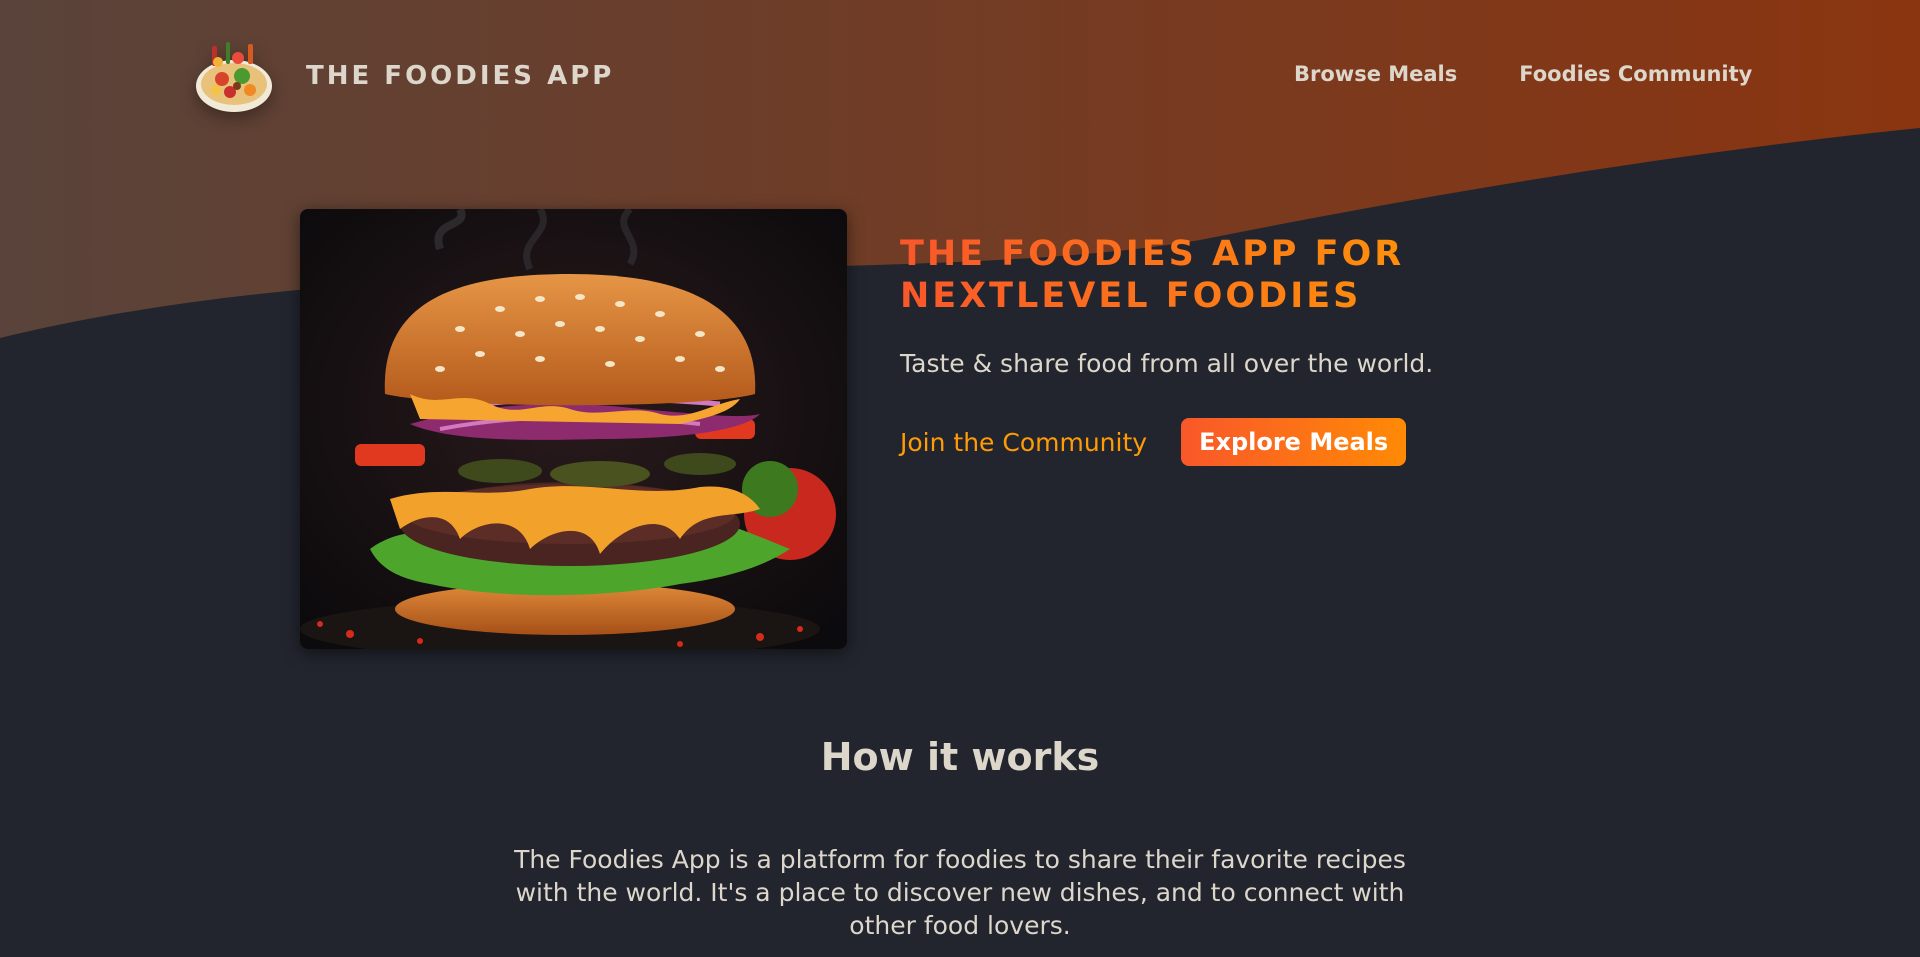 The height and width of the screenshot is (957, 1920). What do you see at coordinates (960, 757) in the screenshot?
I see `how-it-works-title: How it works` at bounding box center [960, 757].